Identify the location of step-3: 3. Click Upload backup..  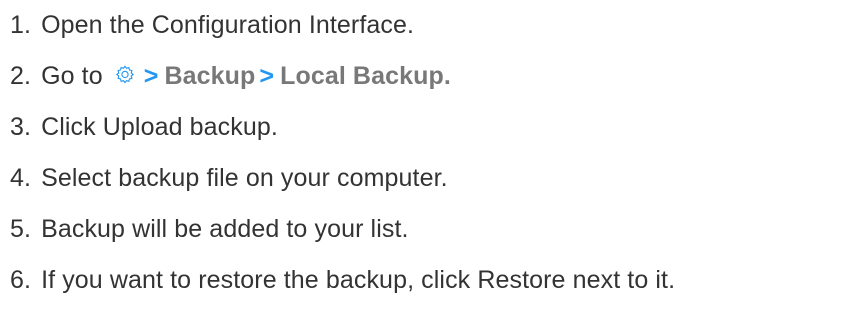
(144, 127).